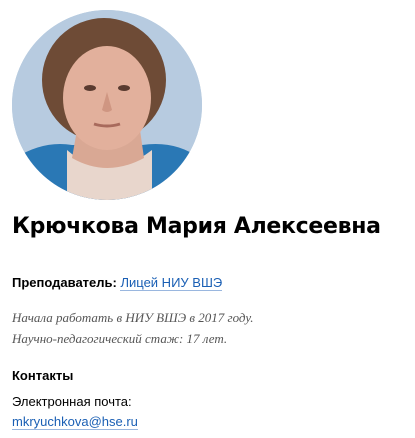  Describe the element at coordinates (171, 283) in the screenshot. I see `position-link: Лицей НИУ ВШЭ` at that location.